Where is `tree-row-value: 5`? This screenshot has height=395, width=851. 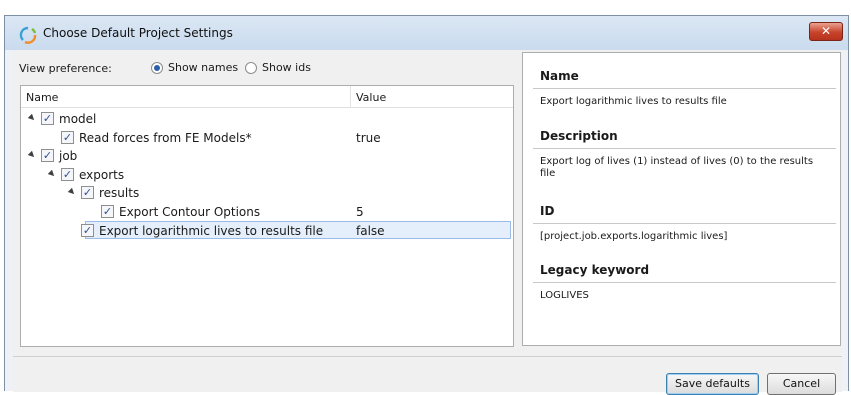 tree-row-value: 5 is located at coordinates (360, 211).